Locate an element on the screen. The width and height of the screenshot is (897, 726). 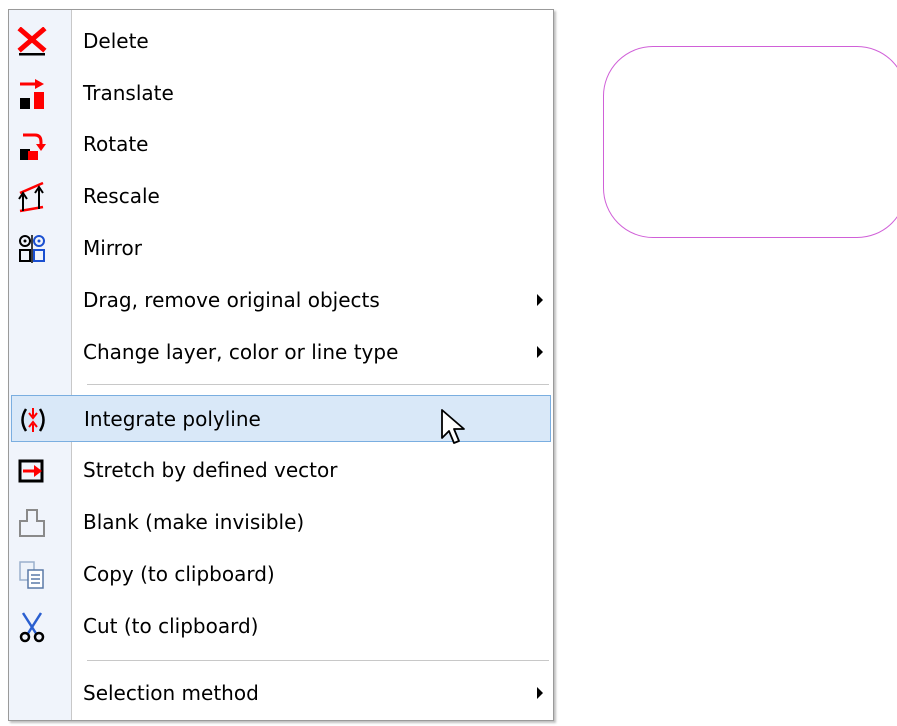
menu-item-label: Rescale is located at coordinates (121, 196).